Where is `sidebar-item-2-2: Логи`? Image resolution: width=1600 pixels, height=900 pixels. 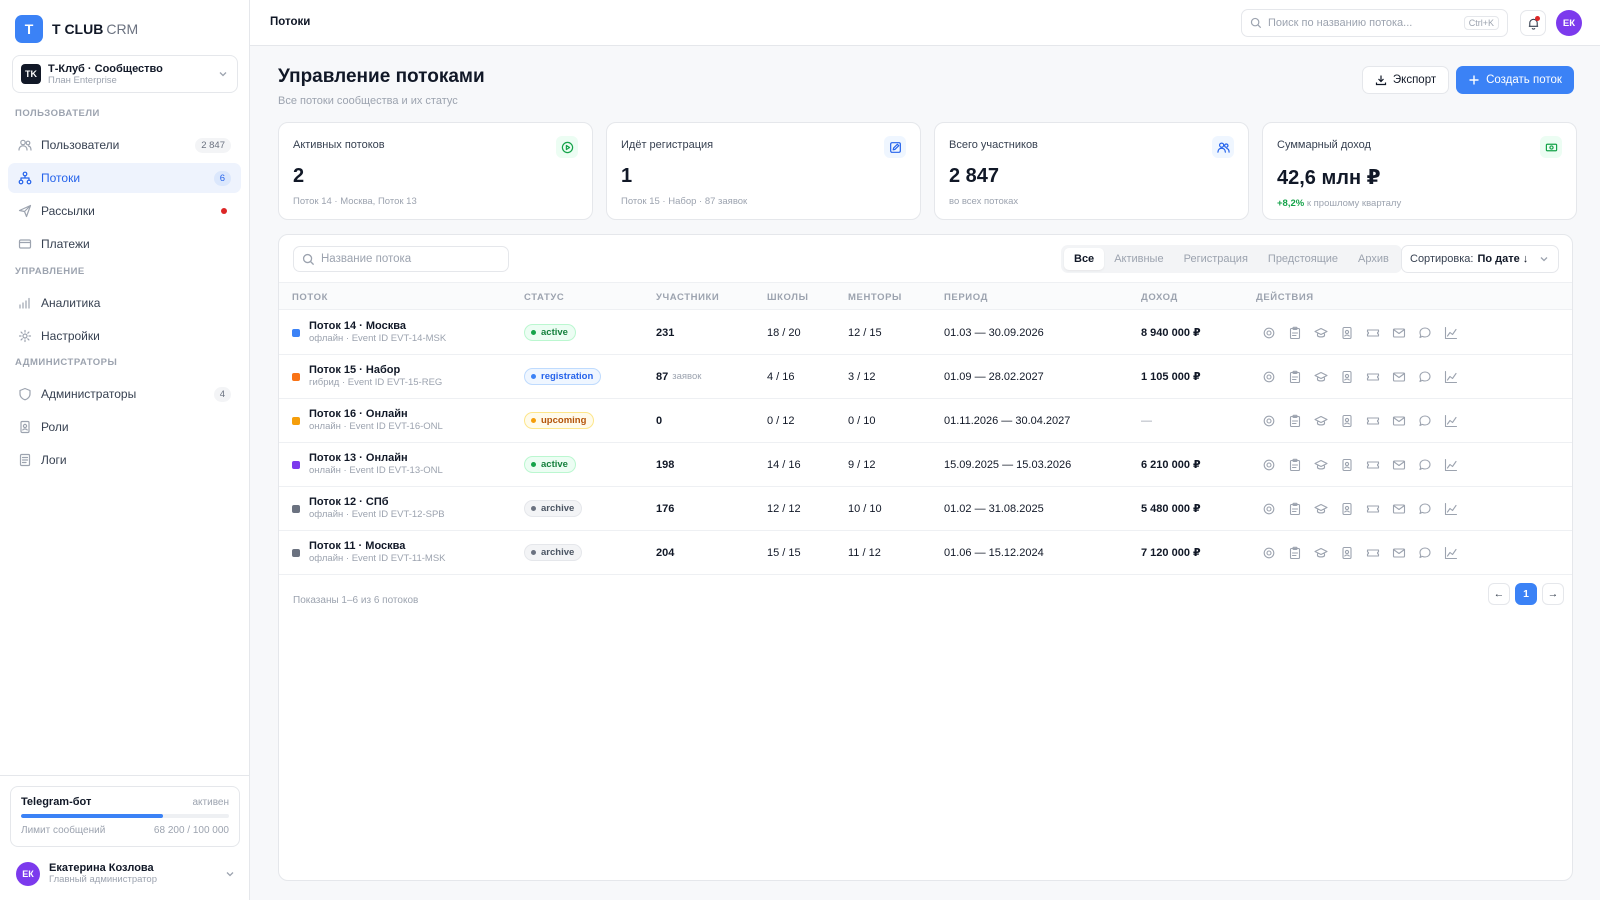 sidebar-item-2-2: Логи is located at coordinates (124, 460).